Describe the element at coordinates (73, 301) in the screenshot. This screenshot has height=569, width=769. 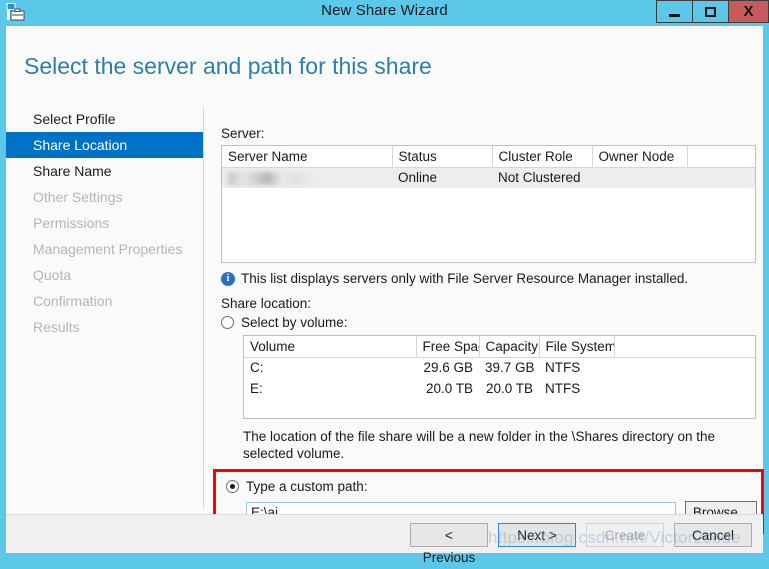
I see `sidebar-item-confirmation: Confirmation` at that location.